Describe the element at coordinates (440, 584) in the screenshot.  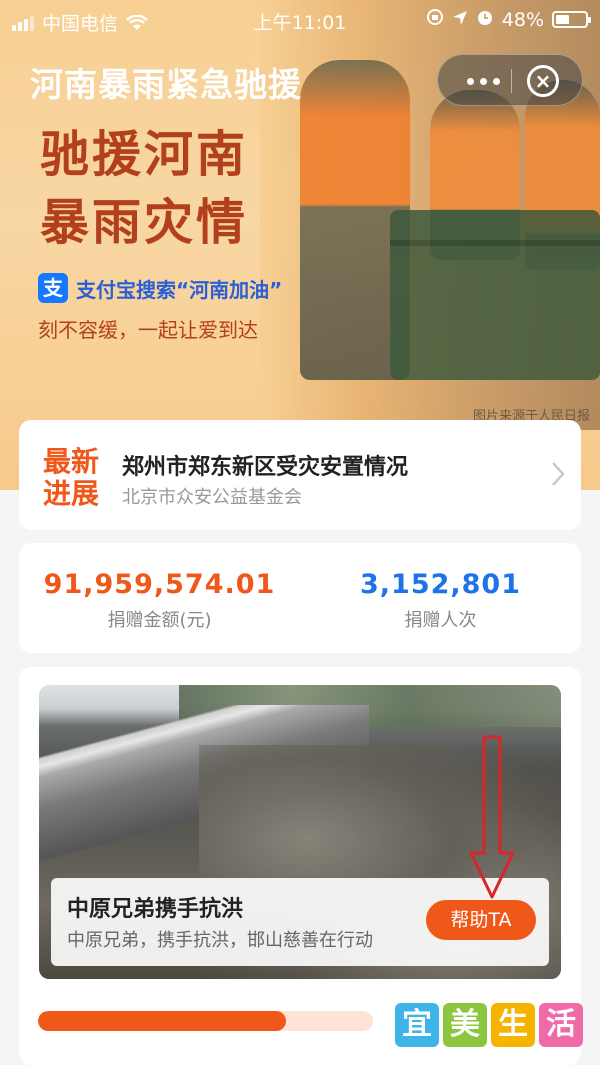
I see `donor-count-value: 3,152,801` at that location.